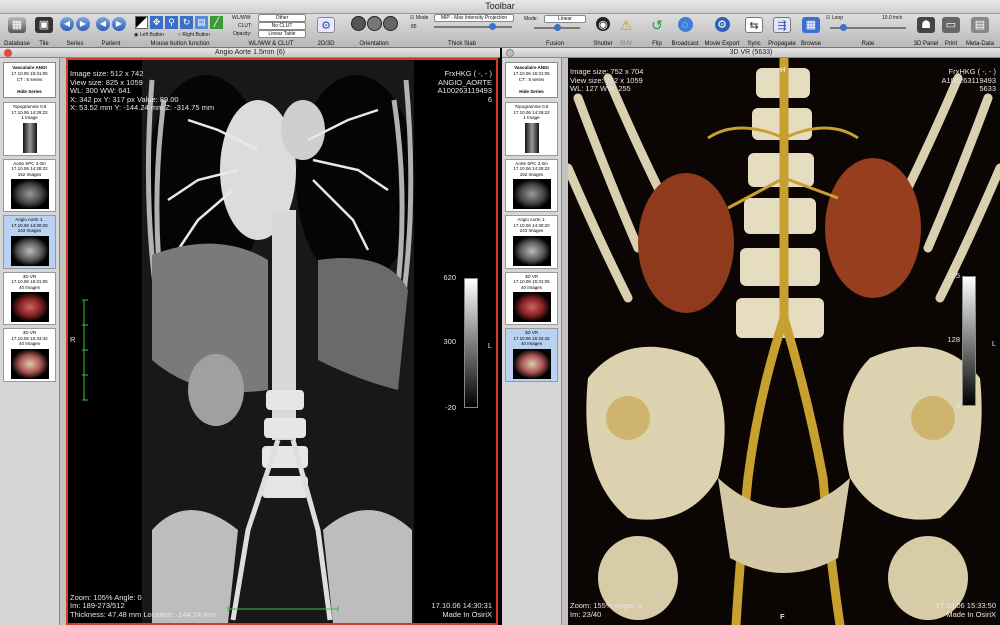  Describe the element at coordinates (474, 18) in the screenshot. I see `thick-slab-select: MIP - Max Intensity Projection` at that location.